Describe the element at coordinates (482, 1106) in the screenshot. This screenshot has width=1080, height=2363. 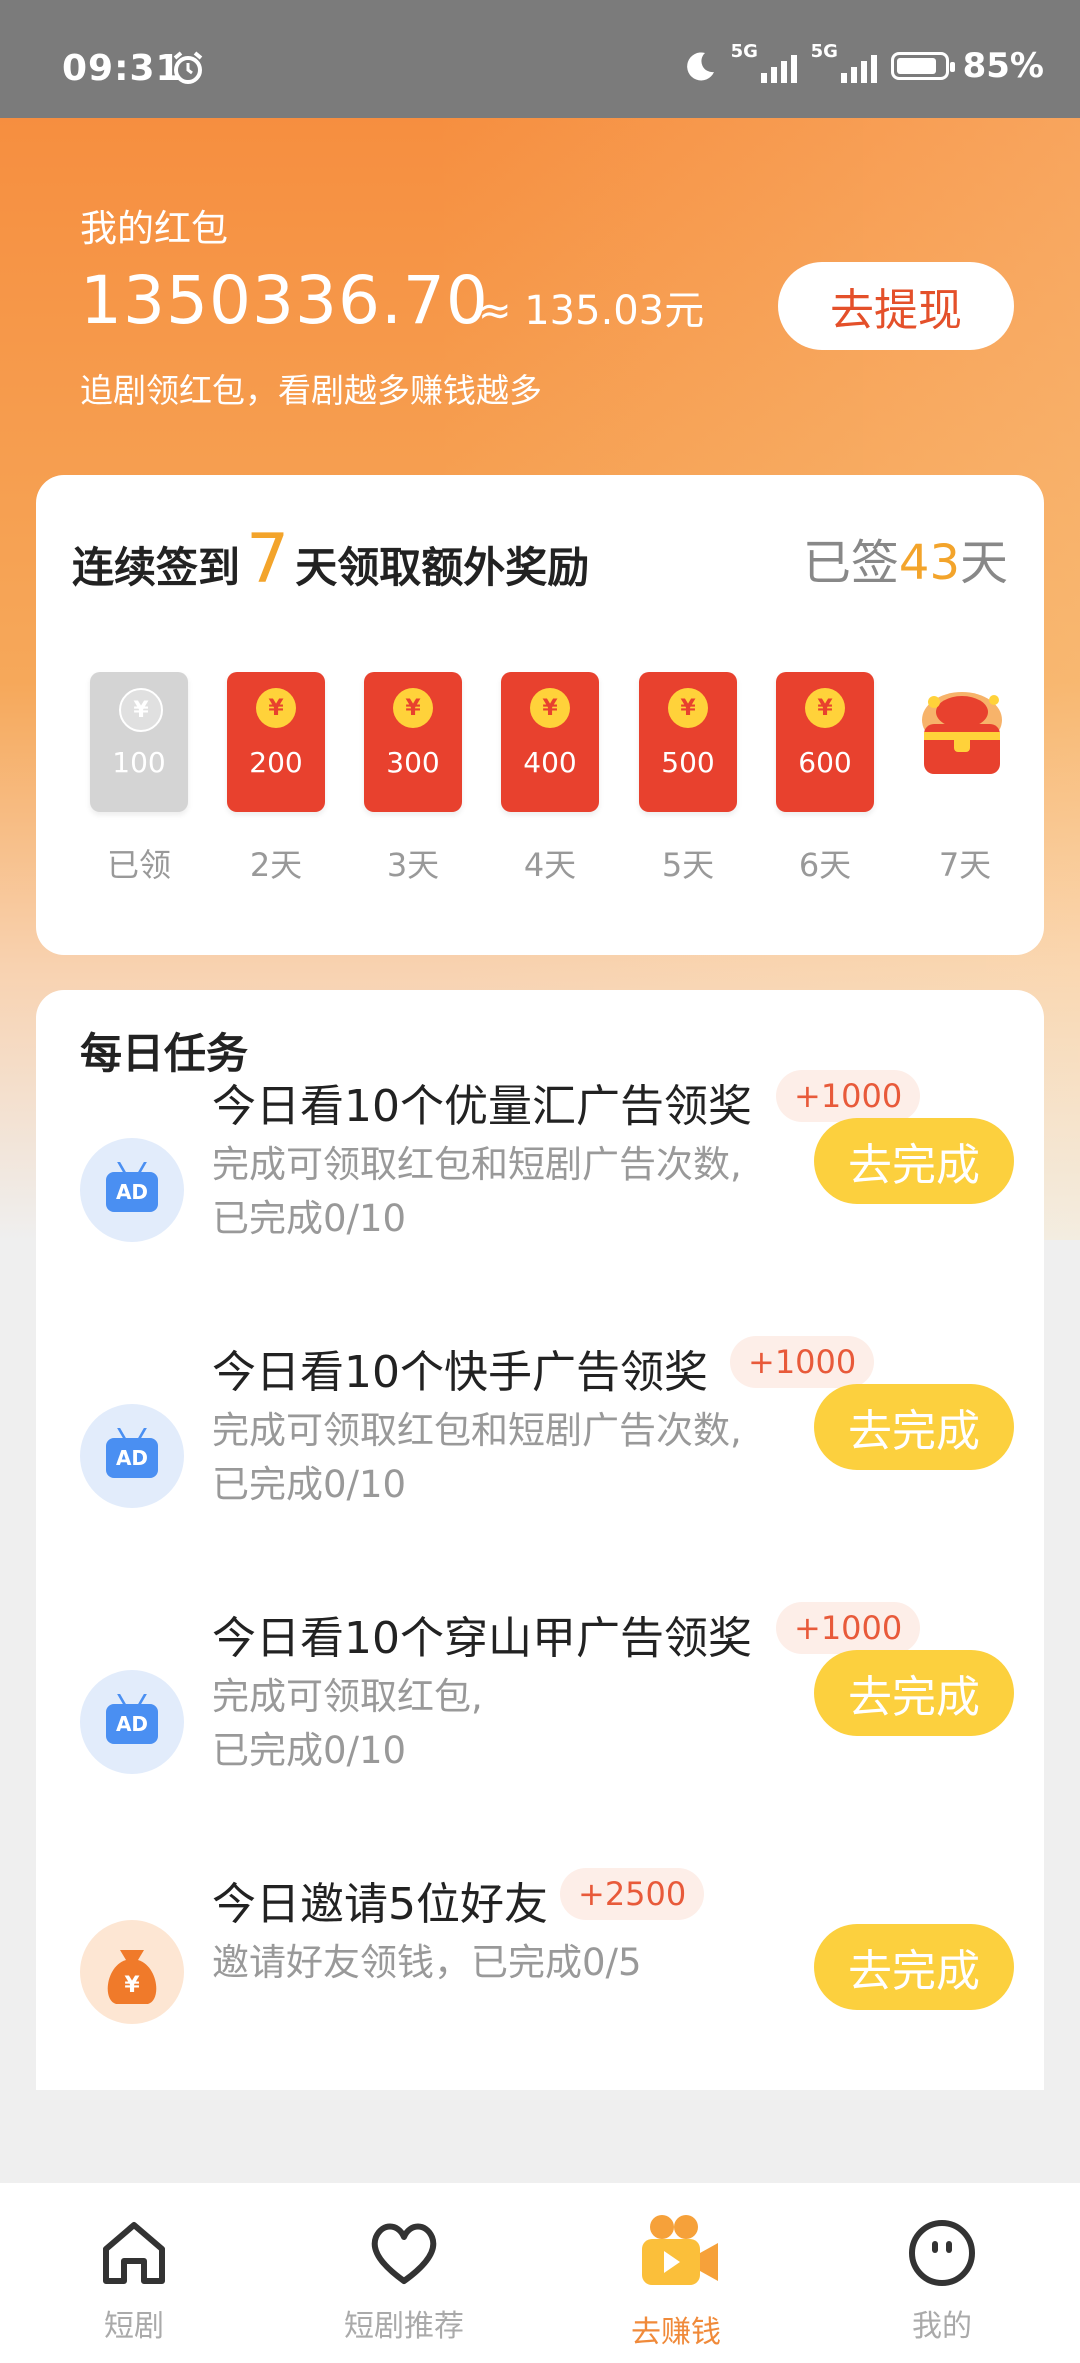
I see `task-title: 今日看10个优量汇广告领奖` at that location.